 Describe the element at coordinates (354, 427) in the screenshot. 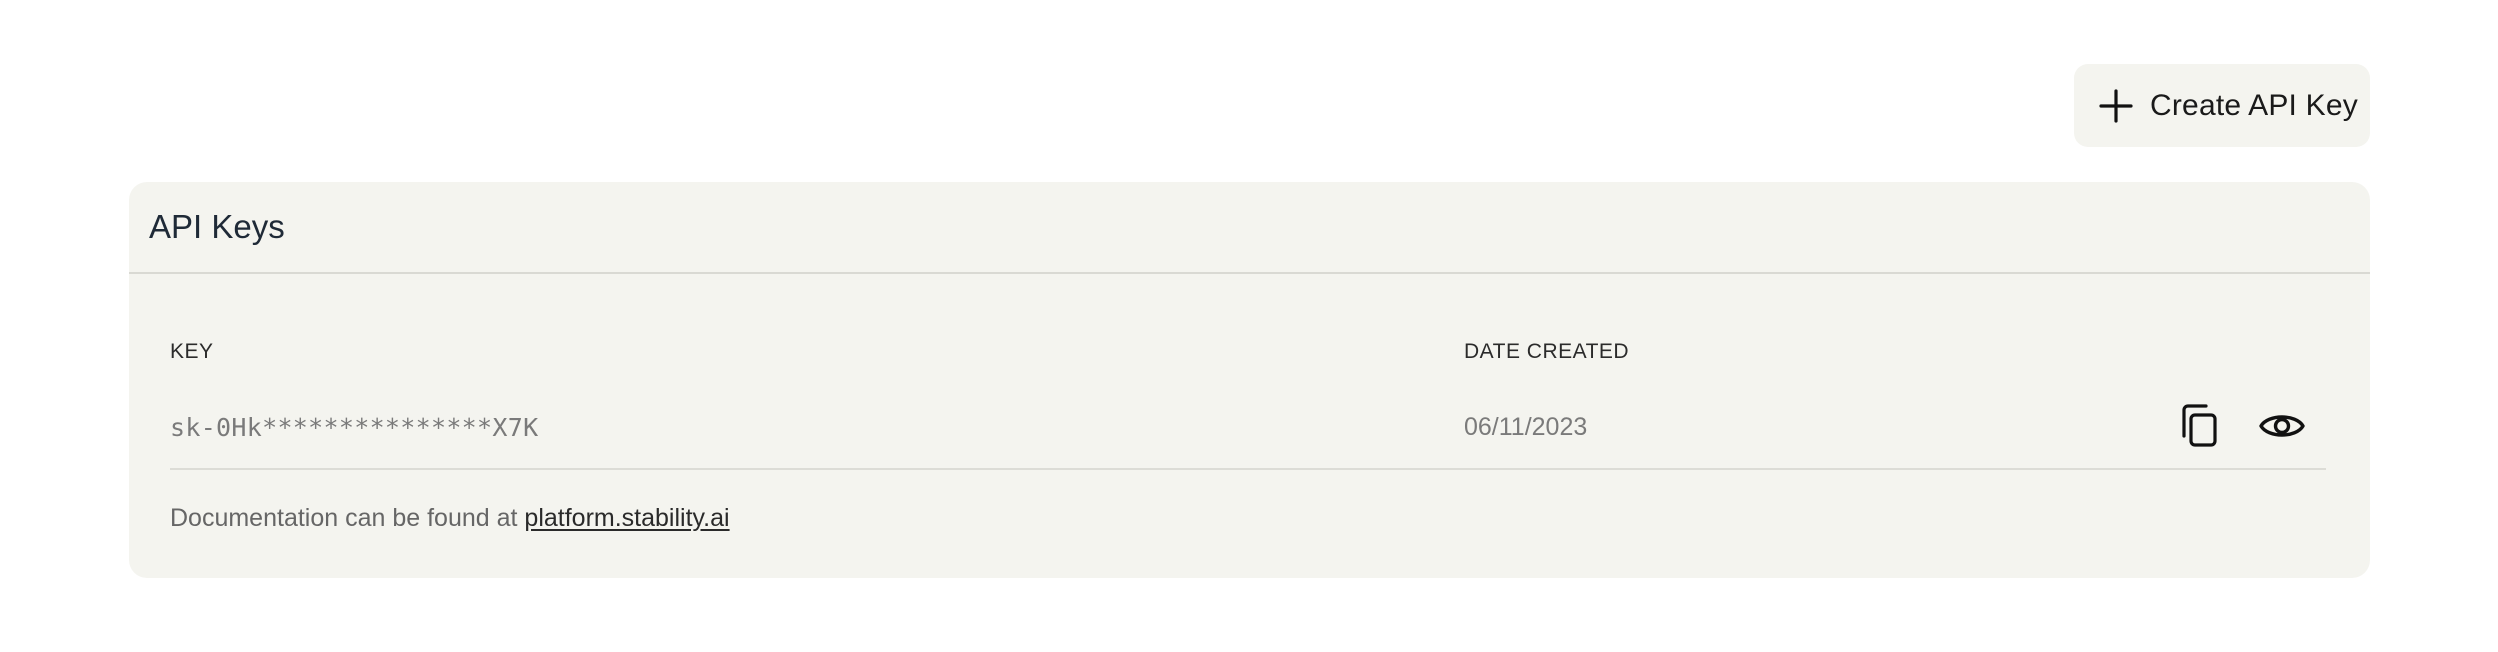

I see `api-key-value: sk-0Hk***************X7K` at that location.